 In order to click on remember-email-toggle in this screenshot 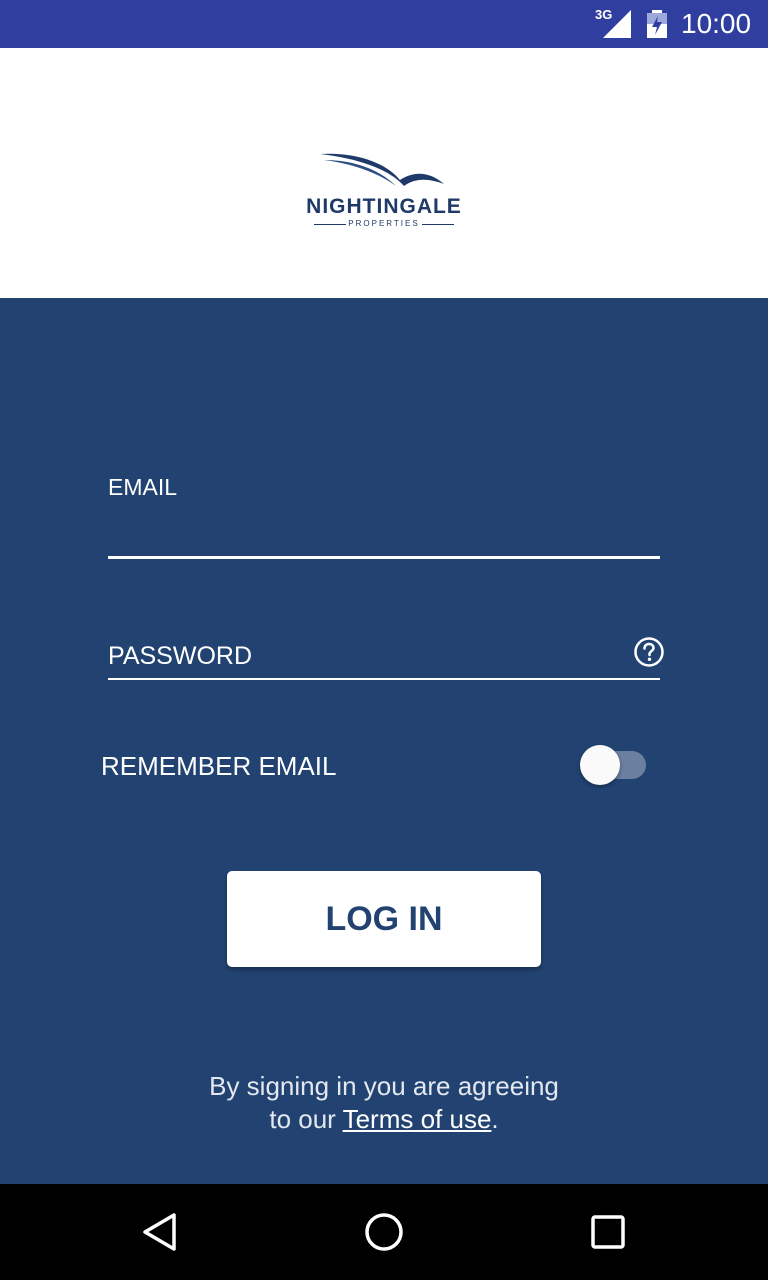, I will do `click(614, 765)`.